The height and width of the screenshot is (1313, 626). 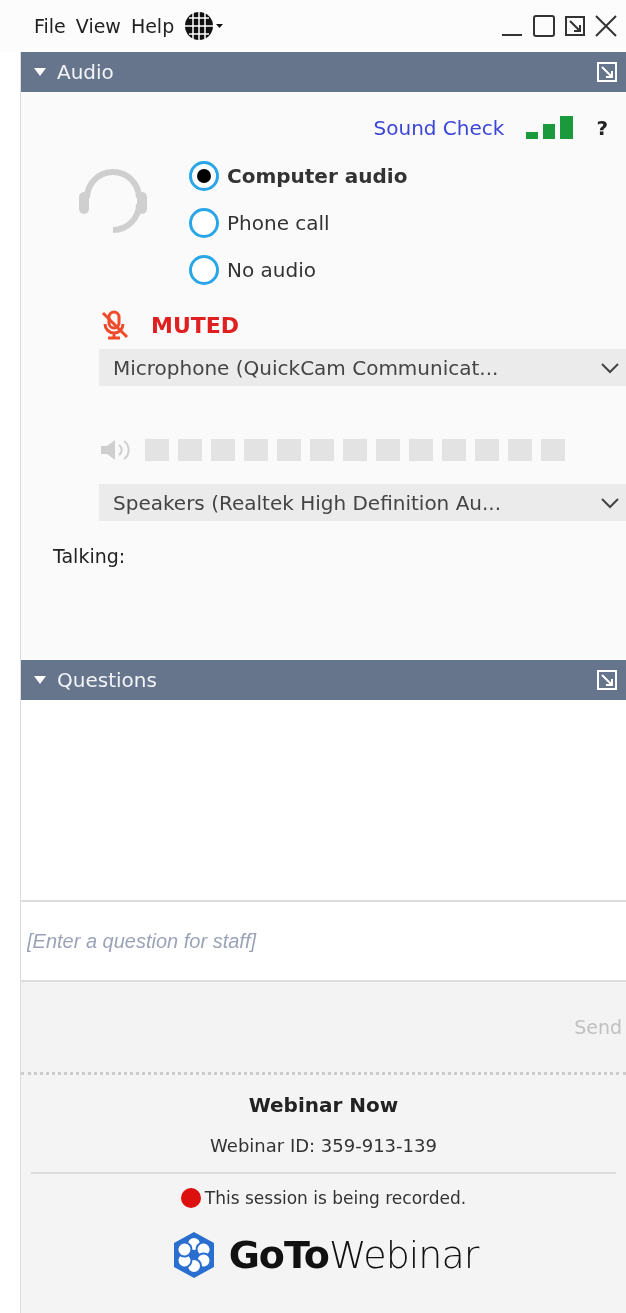 I want to click on muted-microphone-icon, so click(x=115, y=325).